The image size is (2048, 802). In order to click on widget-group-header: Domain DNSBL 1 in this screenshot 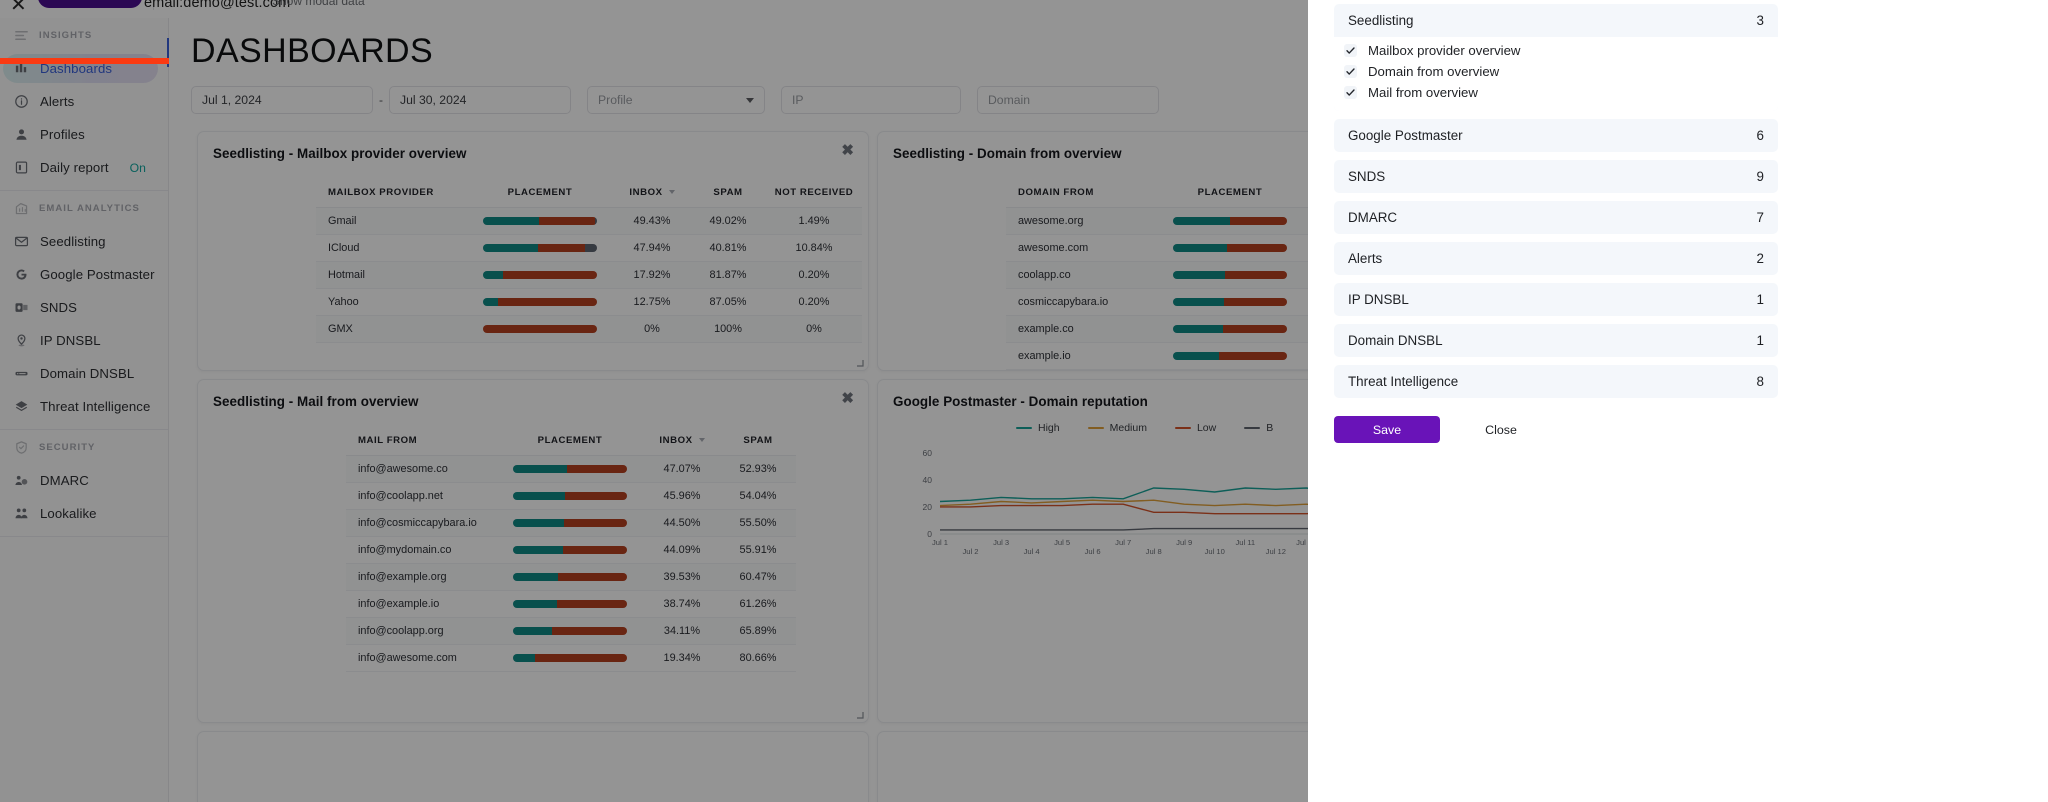, I will do `click(1556, 340)`.